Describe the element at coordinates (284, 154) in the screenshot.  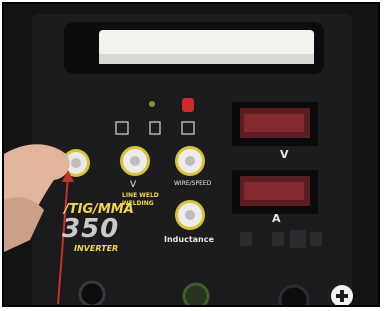
I see `voltage-label: V` at that location.